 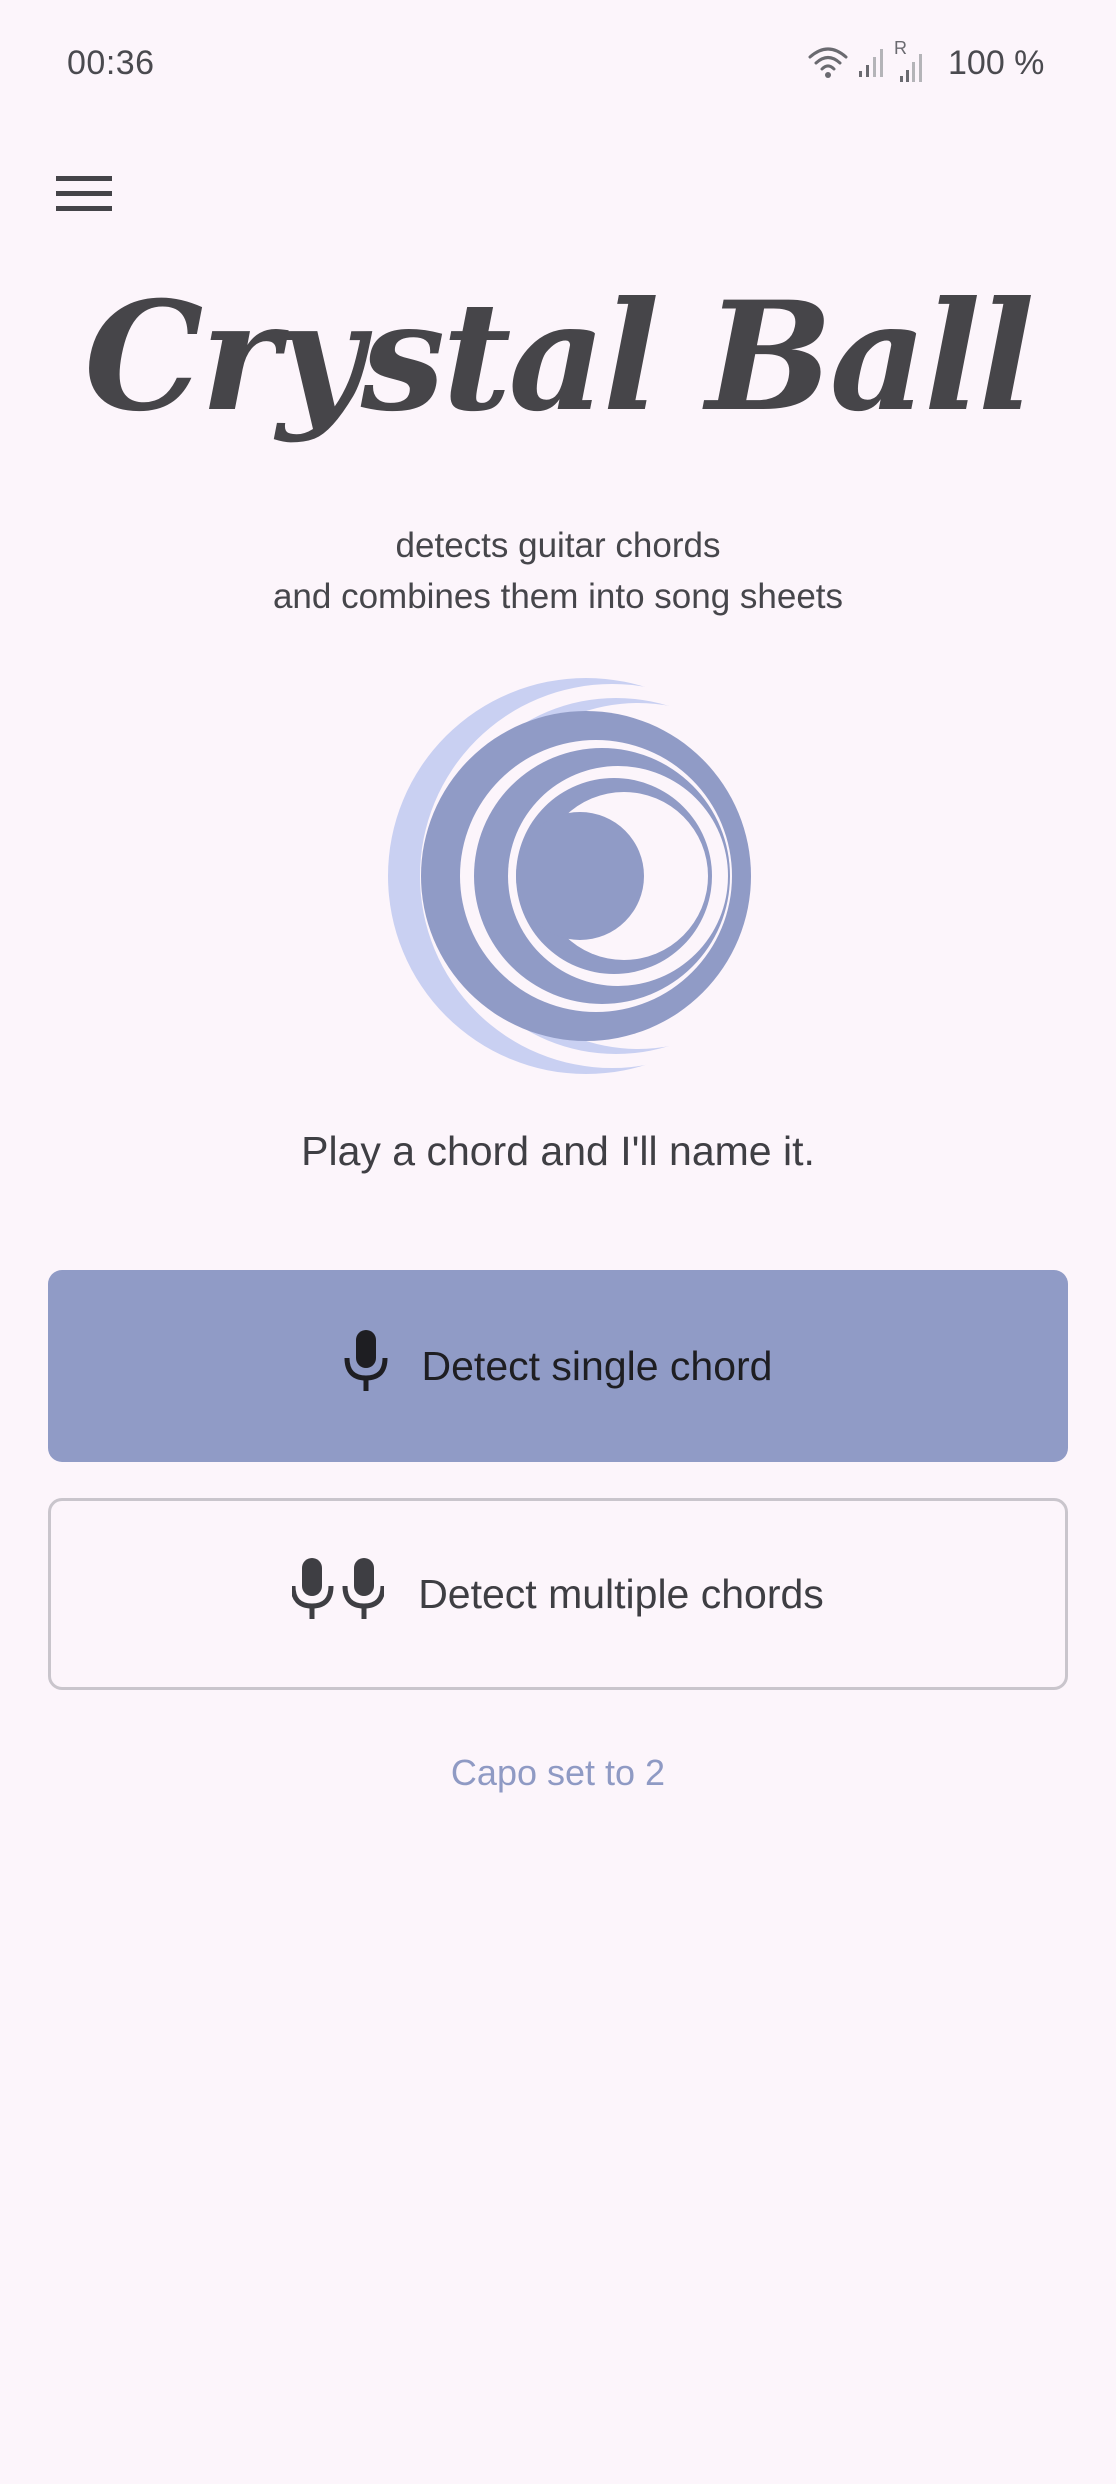 What do you see at coordinates (559, 357) in the screenshot?
I see `app-title: Crystal Ball` at bounding box center [559, 357].